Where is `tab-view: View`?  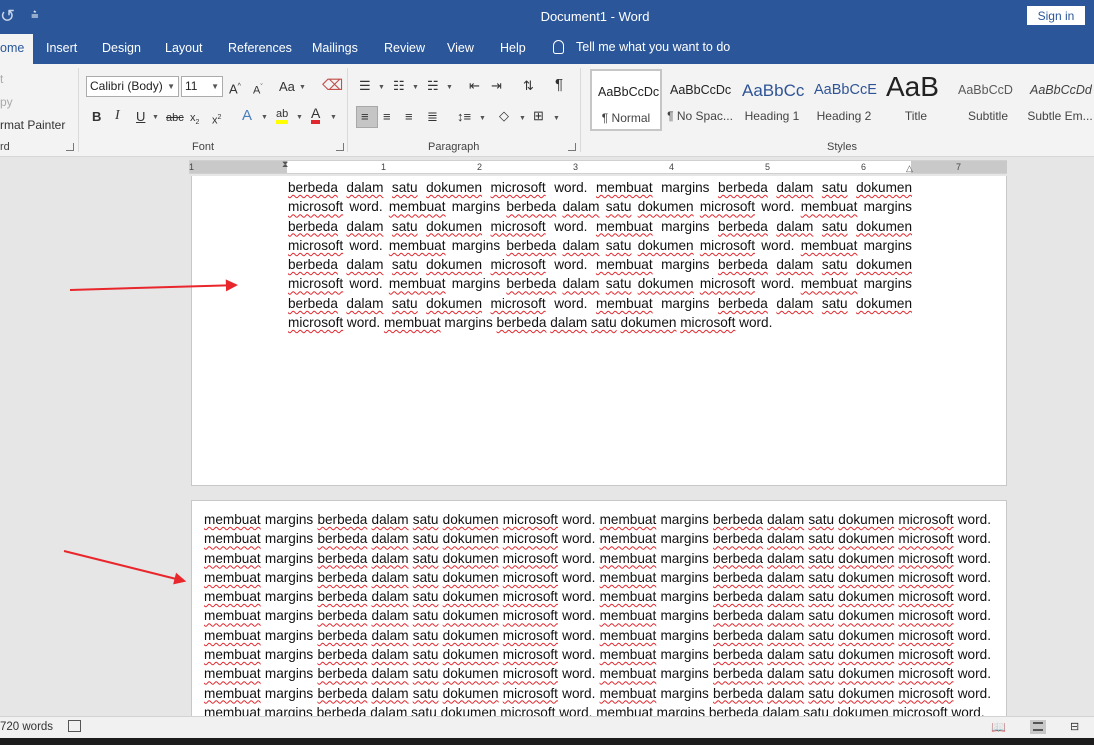
tab-view: View is located at coordinates (460, 48).